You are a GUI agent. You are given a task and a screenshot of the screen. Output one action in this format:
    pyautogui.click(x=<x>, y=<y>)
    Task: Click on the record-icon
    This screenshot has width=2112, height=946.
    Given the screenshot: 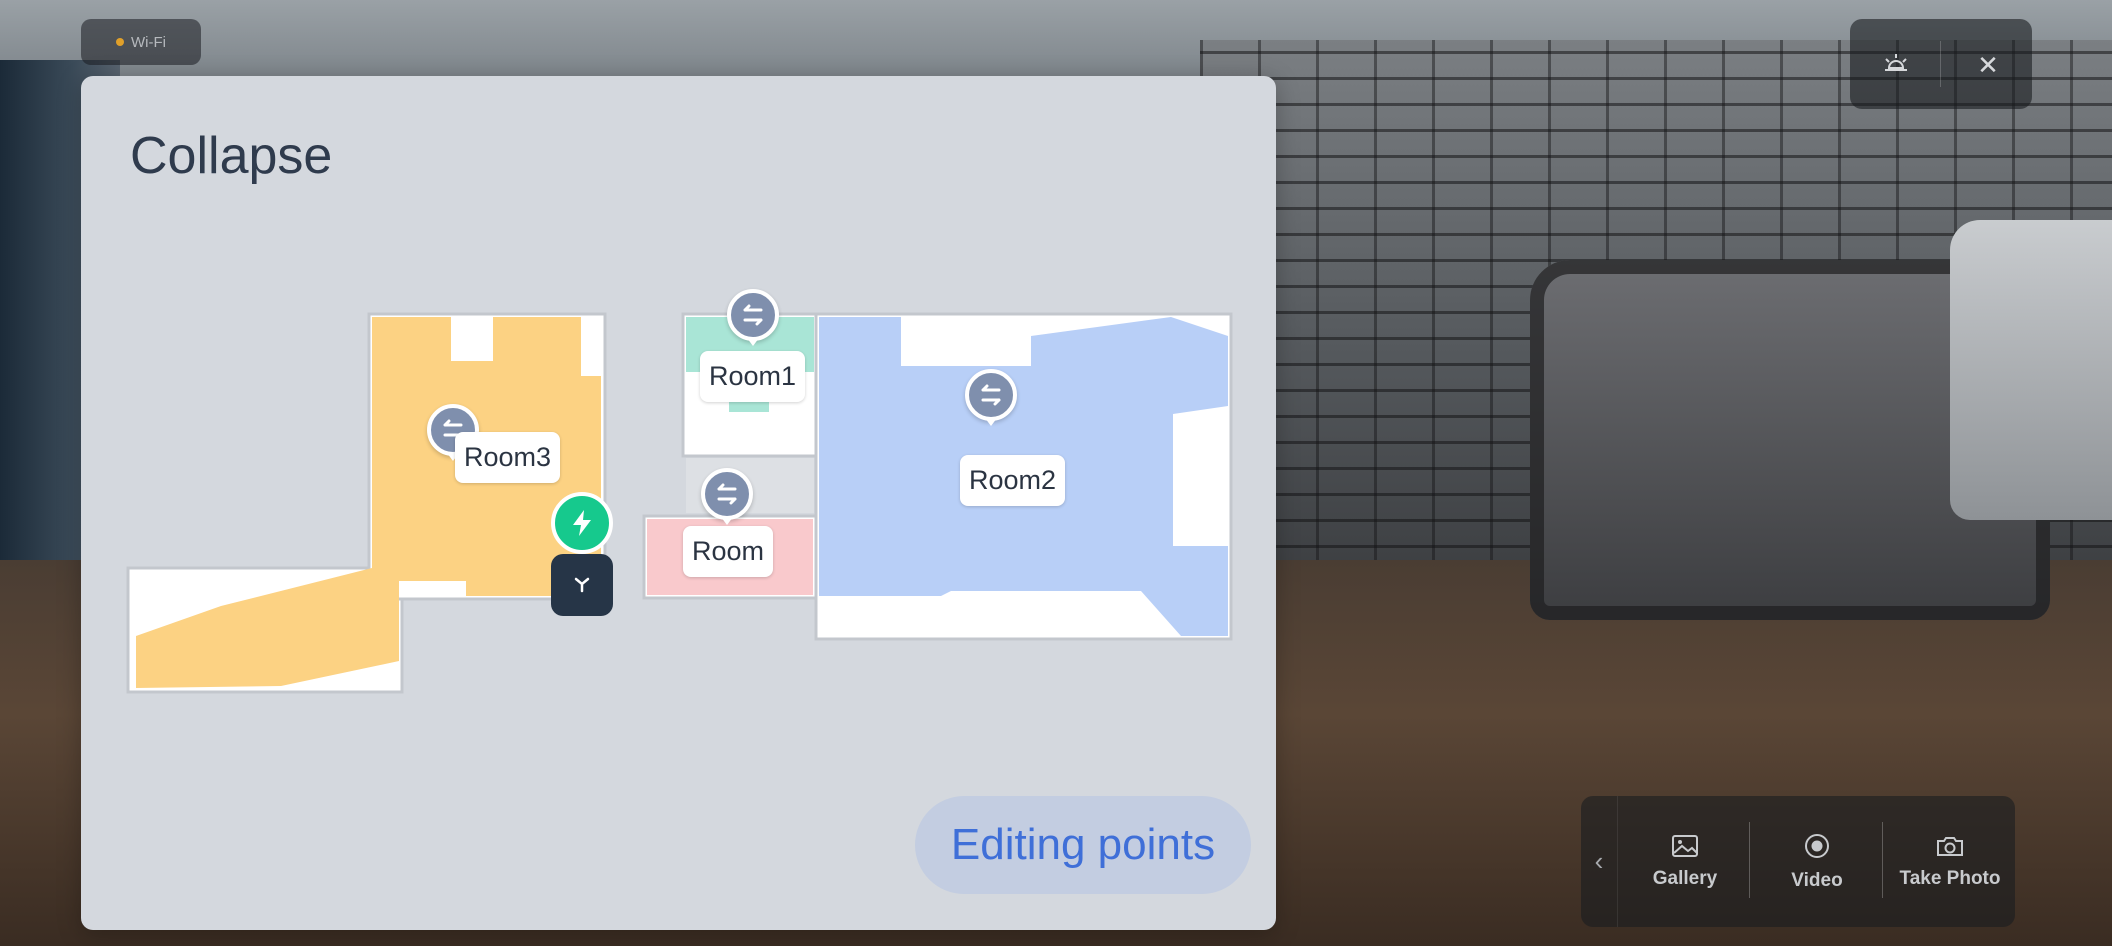 What is the action you would take?
    pyautogui.click(x=1817, y=845)
    